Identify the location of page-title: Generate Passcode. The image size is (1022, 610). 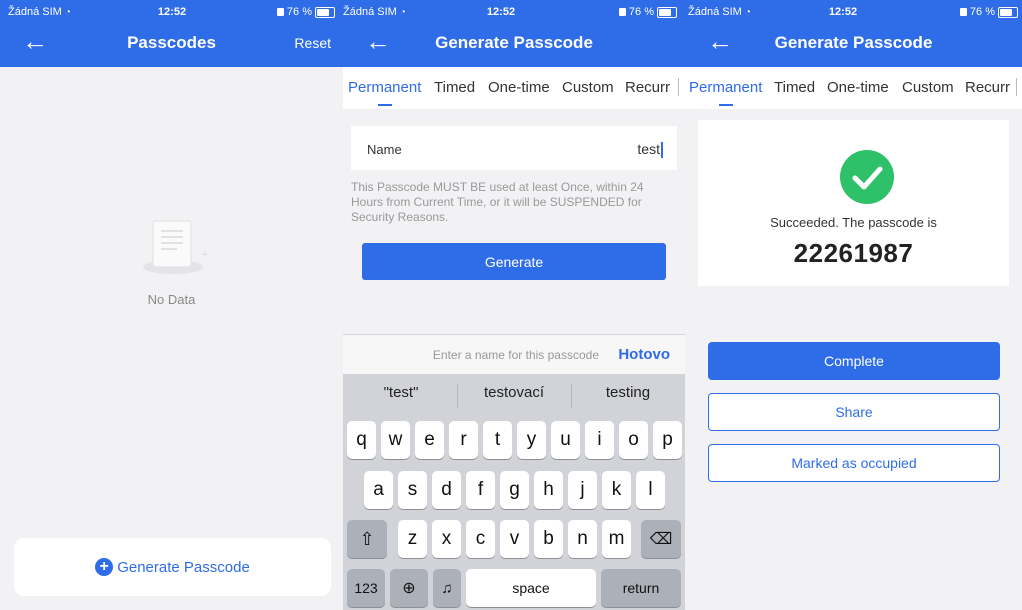
(853, 42).